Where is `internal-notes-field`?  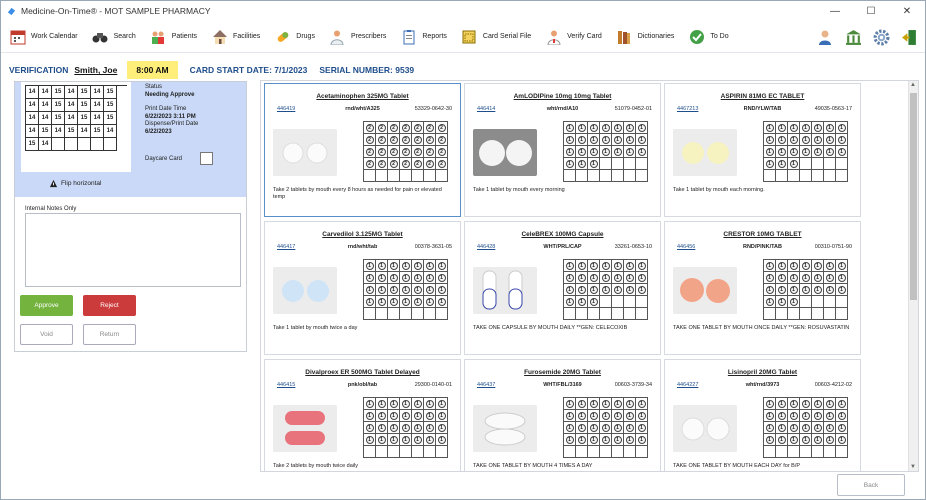 internal-notes-field is located at coordinates (133, 250).